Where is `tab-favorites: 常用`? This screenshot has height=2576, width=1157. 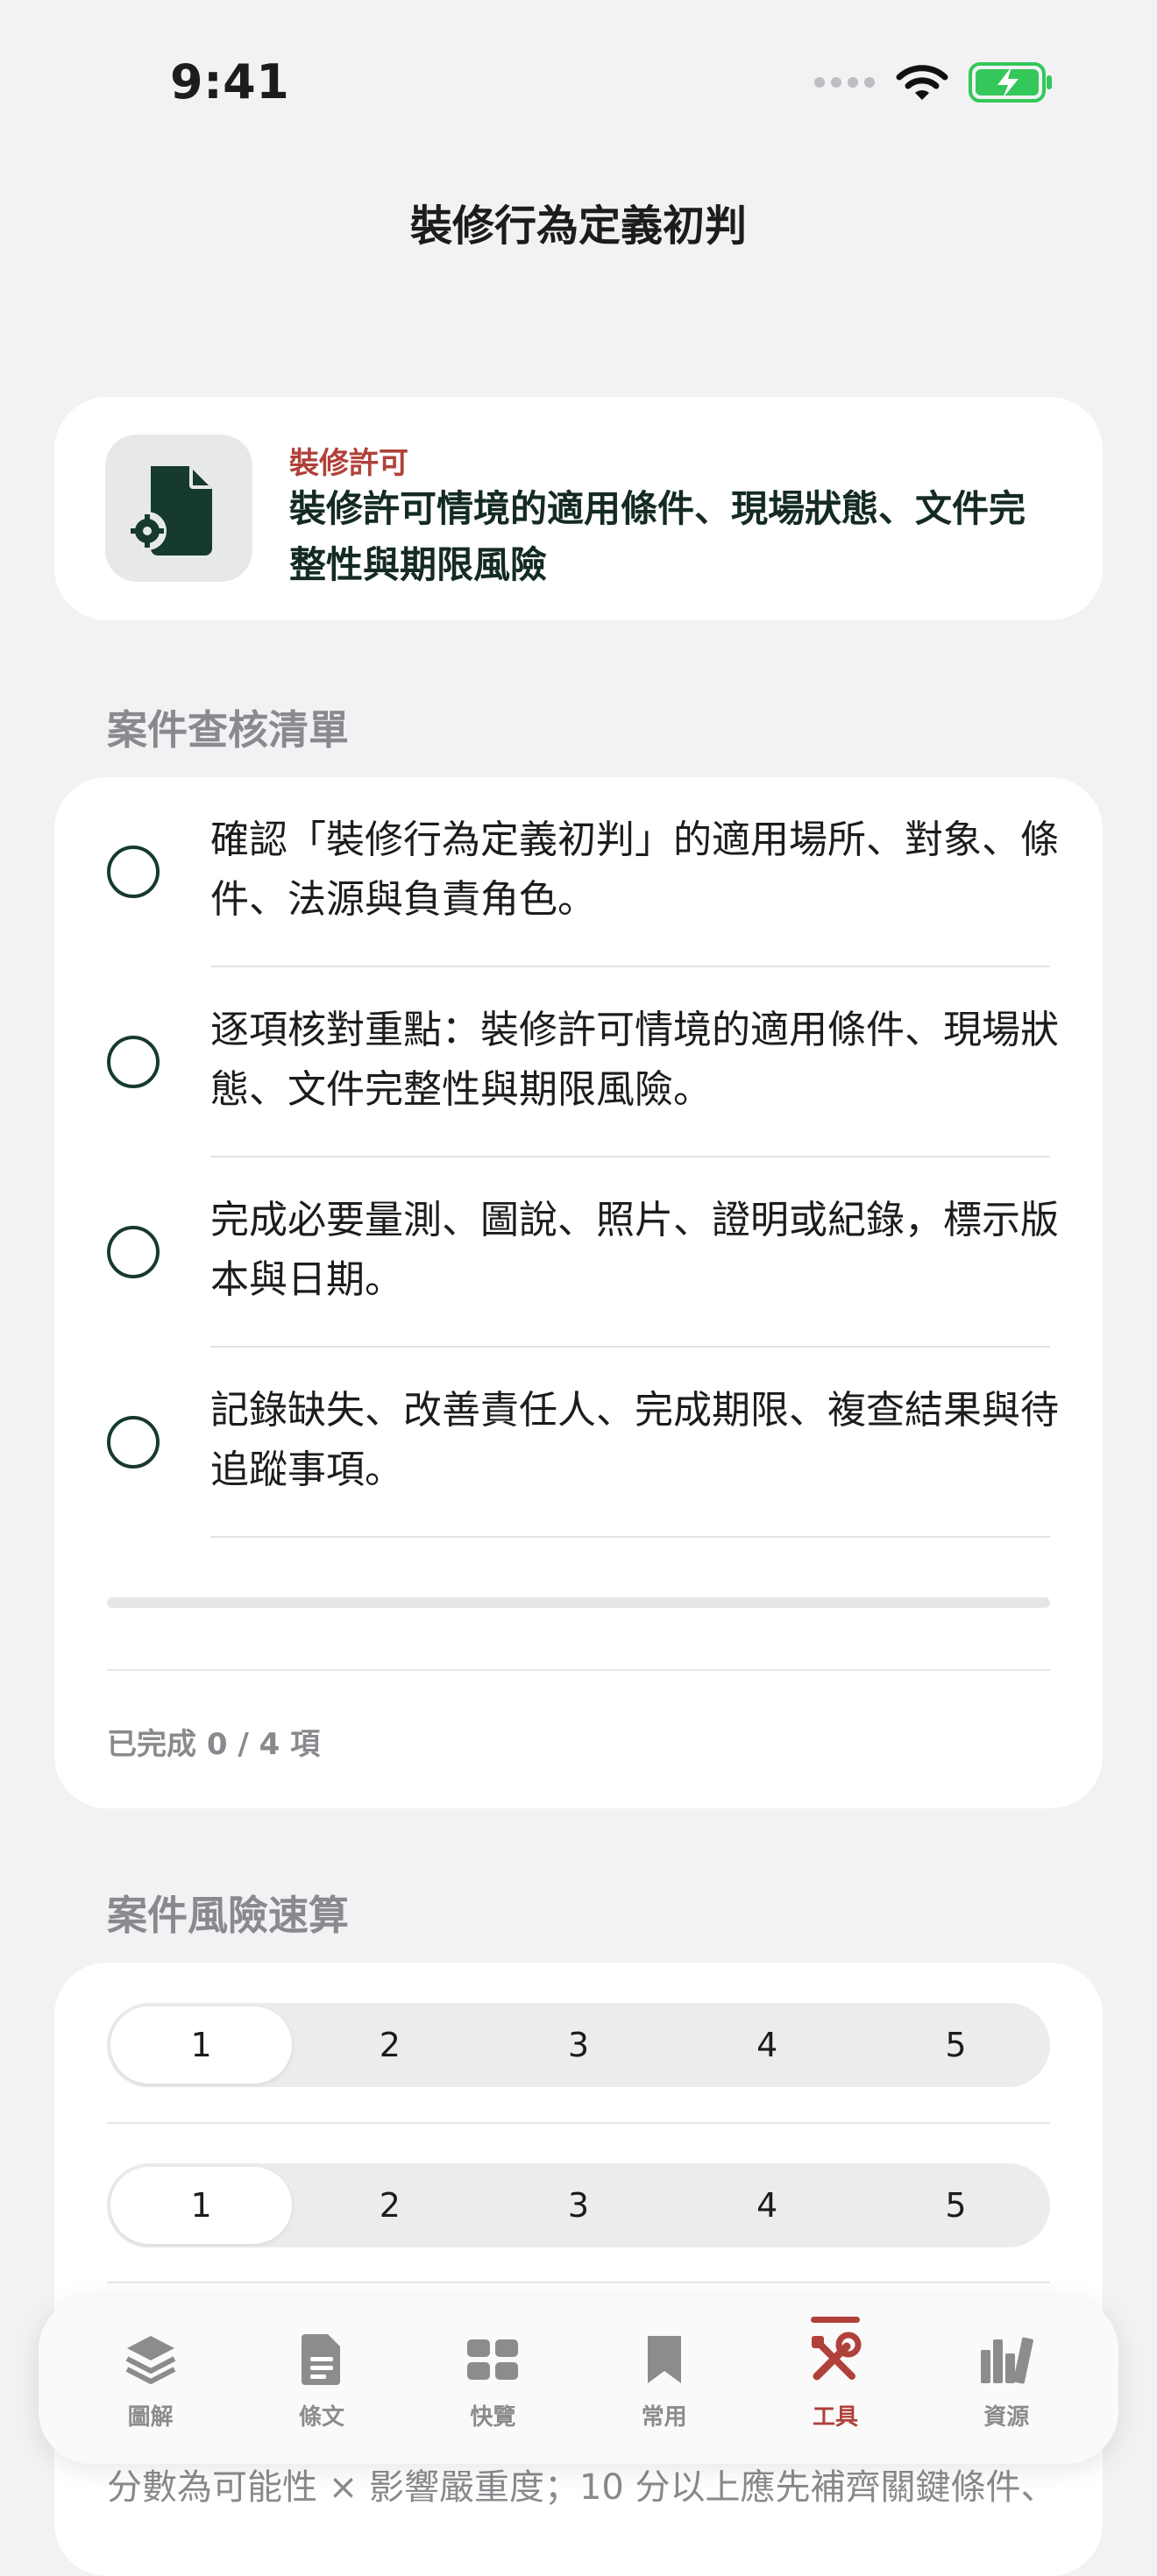 tab-favorites: 常用 is located at coordinates (663, 2380).